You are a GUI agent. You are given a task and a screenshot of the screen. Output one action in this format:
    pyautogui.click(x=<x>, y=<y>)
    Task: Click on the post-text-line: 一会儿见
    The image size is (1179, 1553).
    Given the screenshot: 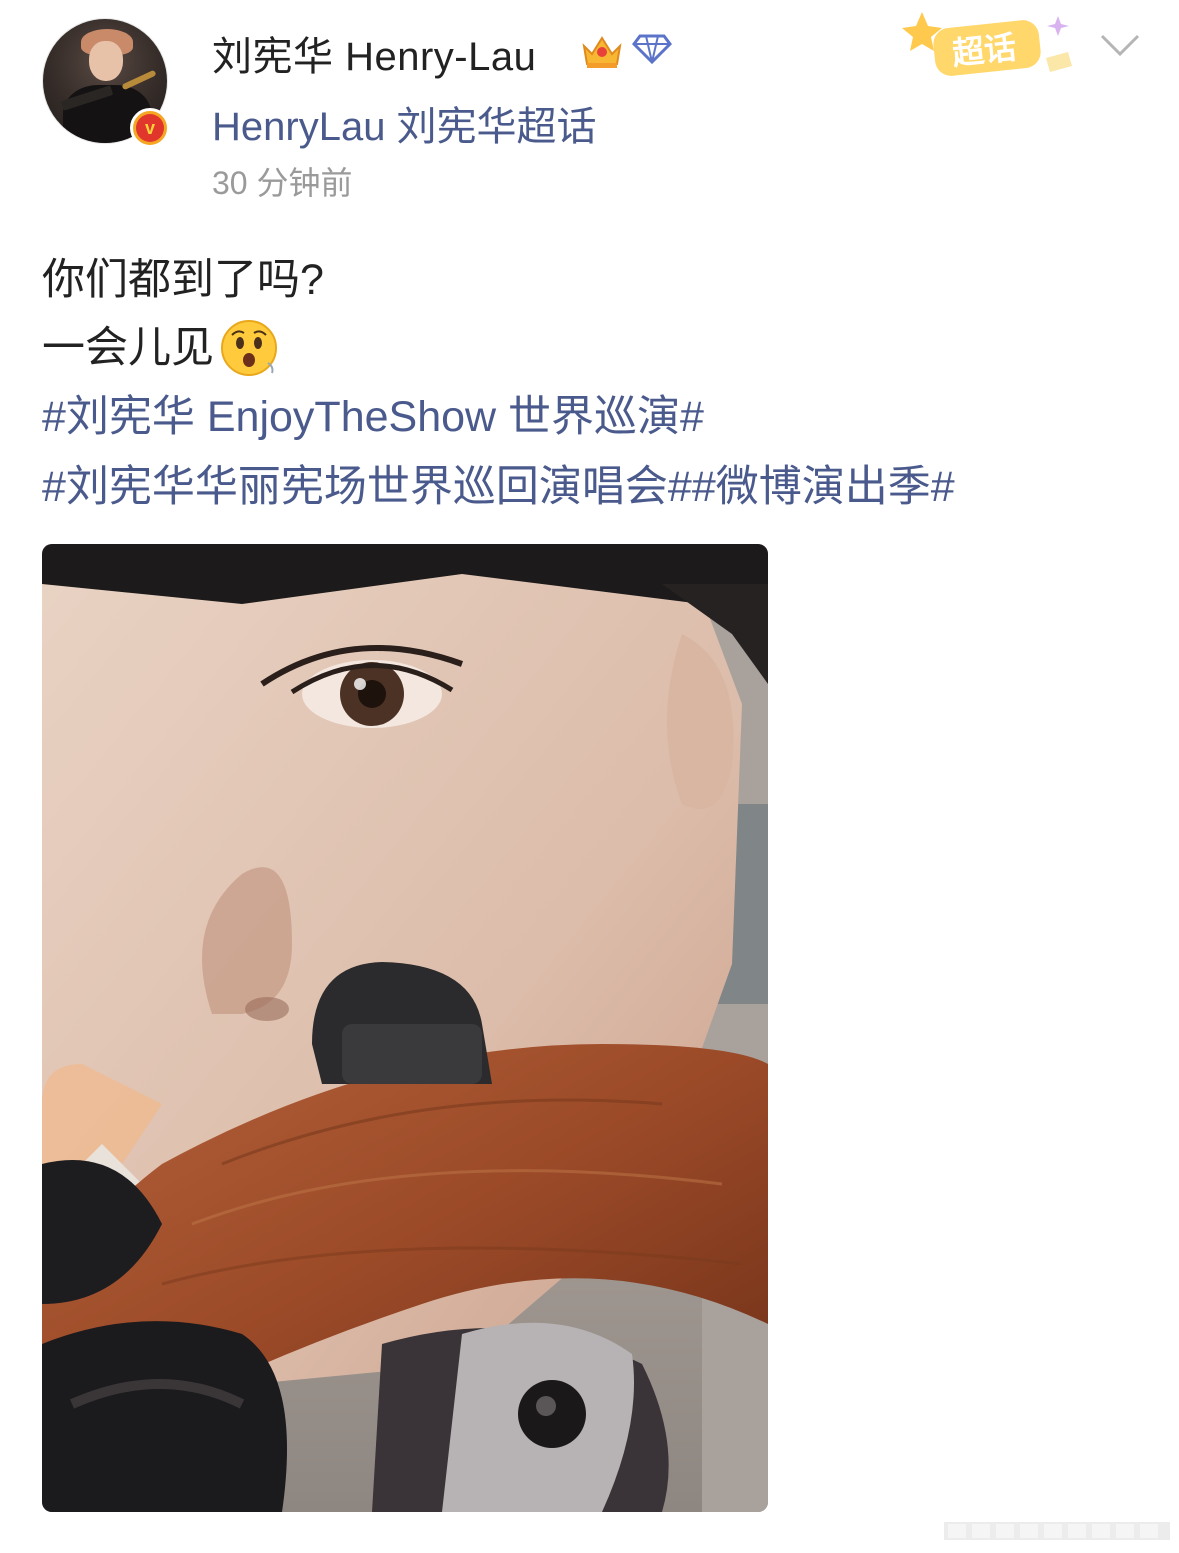 What is the action you would take?
    pyautogui.click(x=592, y=348)
    